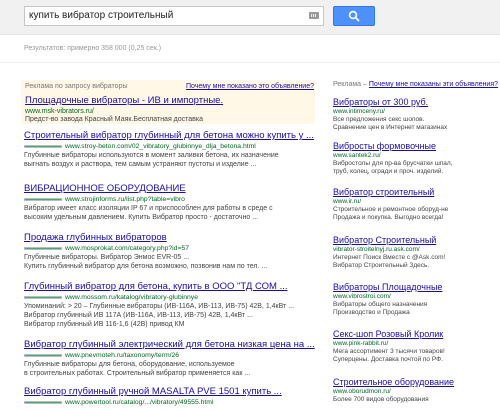 This screenshot has width=500, height=410. What do you see at coordinates (357, 155) in the screenshot?
I see `side-ad-url: www.santek2.ru/` at bounding box center [357, 155].